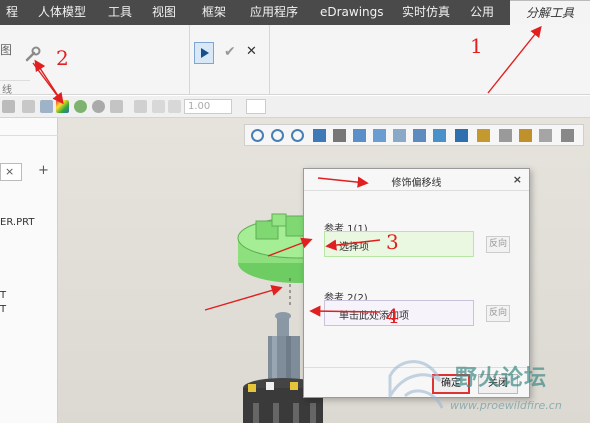 This screenshot has width=590, height=423. I want to click on forum-logo-icon, so click(416, 384).